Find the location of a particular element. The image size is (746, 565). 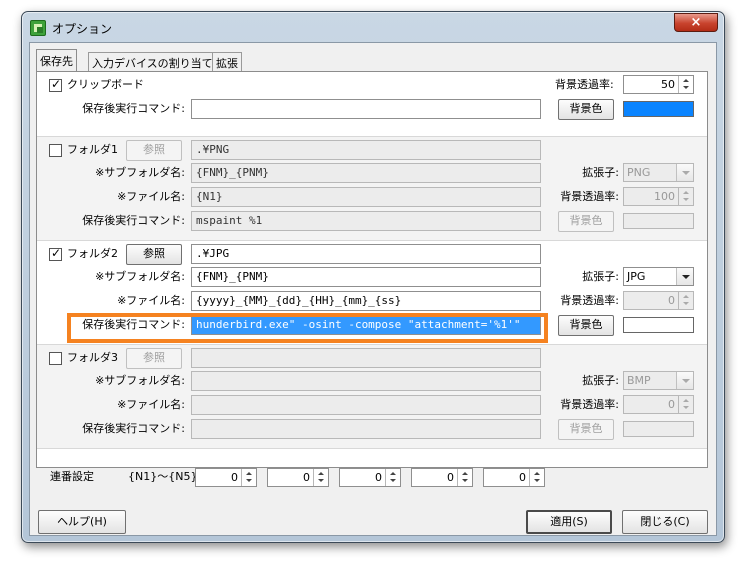

sequence-n4-value: 0 is located at coordinates (450, 477).